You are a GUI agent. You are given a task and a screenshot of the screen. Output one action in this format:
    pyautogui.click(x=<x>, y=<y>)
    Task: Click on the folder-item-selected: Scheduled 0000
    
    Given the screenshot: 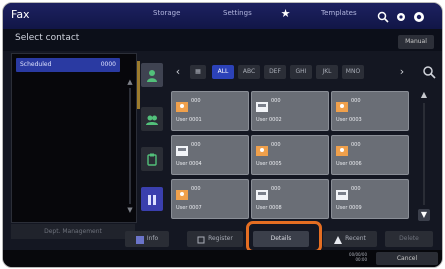 What is the action you would take?
    pyautogui.click(x=68, y=65)
    